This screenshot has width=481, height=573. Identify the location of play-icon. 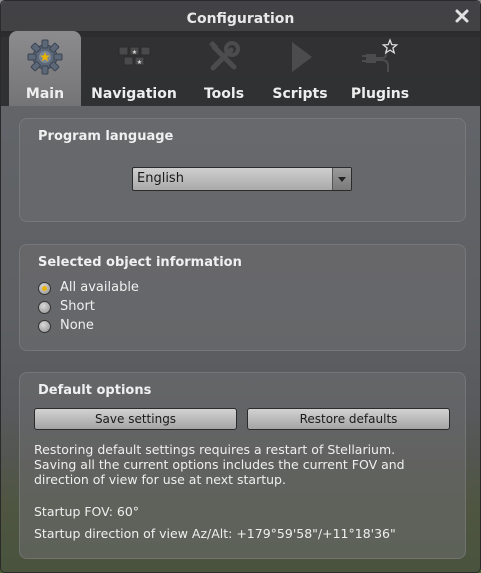
(300, 59).